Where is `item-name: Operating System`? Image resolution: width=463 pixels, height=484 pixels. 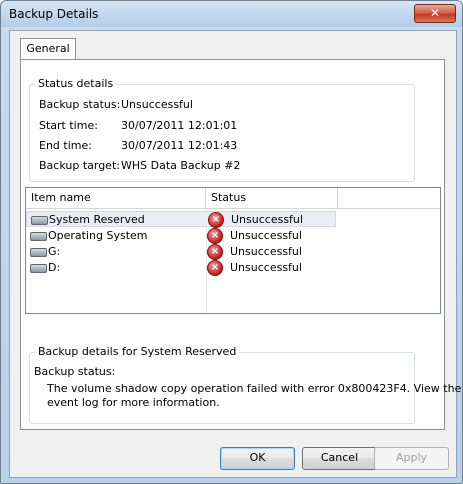
item-name: Operating System is located at coordinates (98, 235).